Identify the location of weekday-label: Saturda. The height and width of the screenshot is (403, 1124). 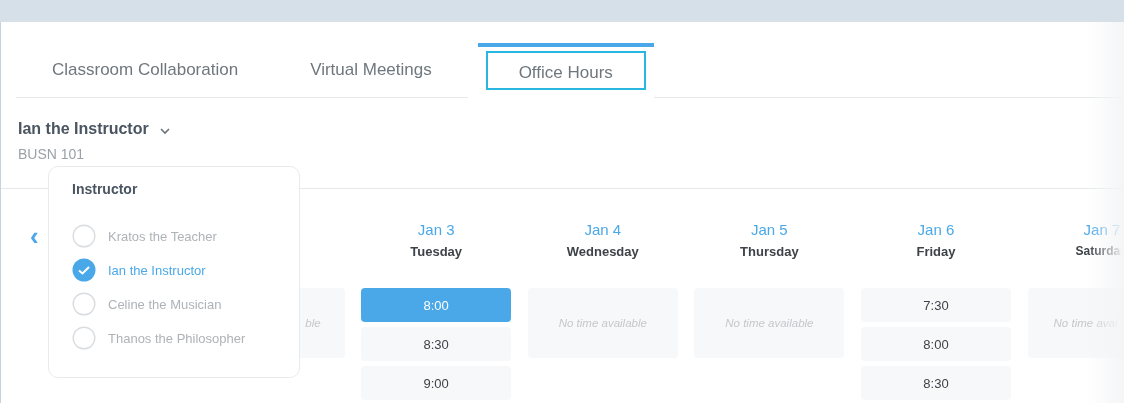
(1098, 251).